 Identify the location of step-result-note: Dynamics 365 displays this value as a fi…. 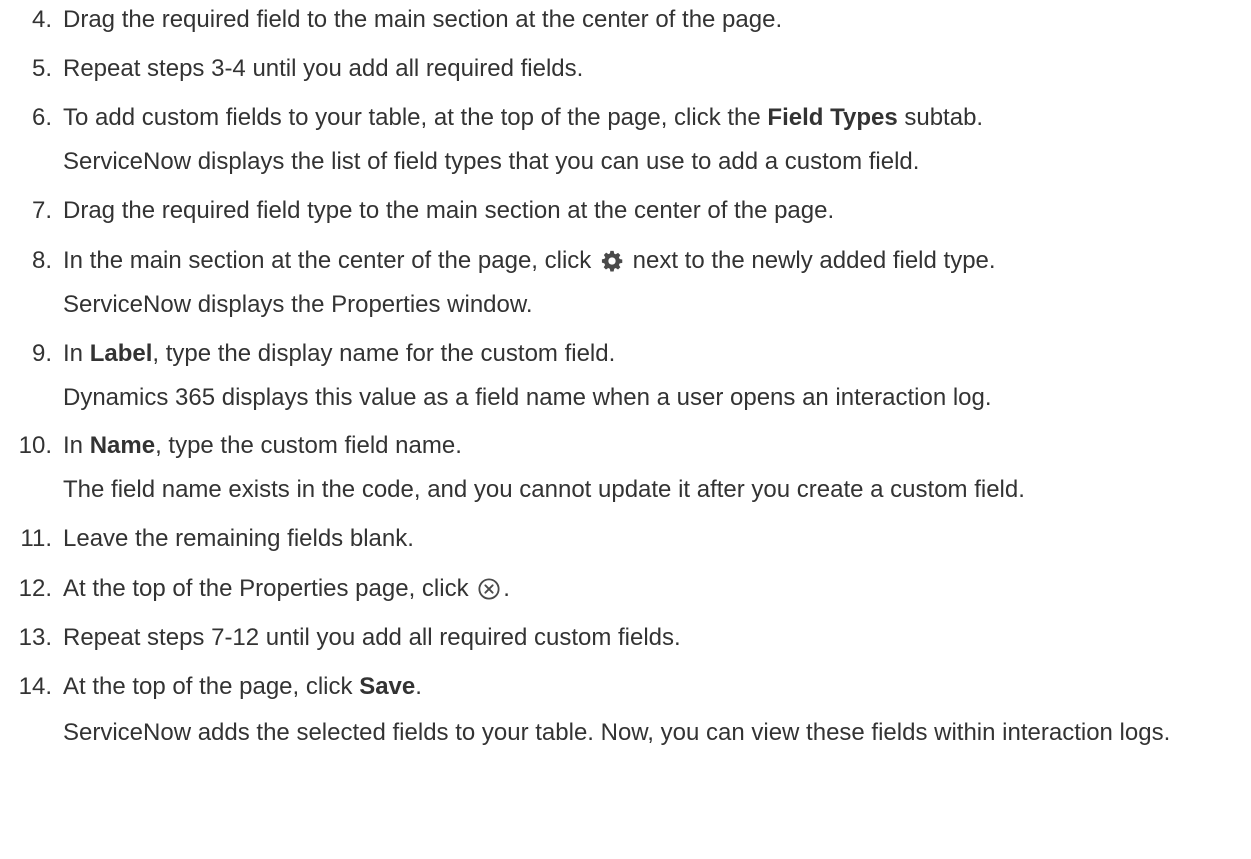
(527, 397).